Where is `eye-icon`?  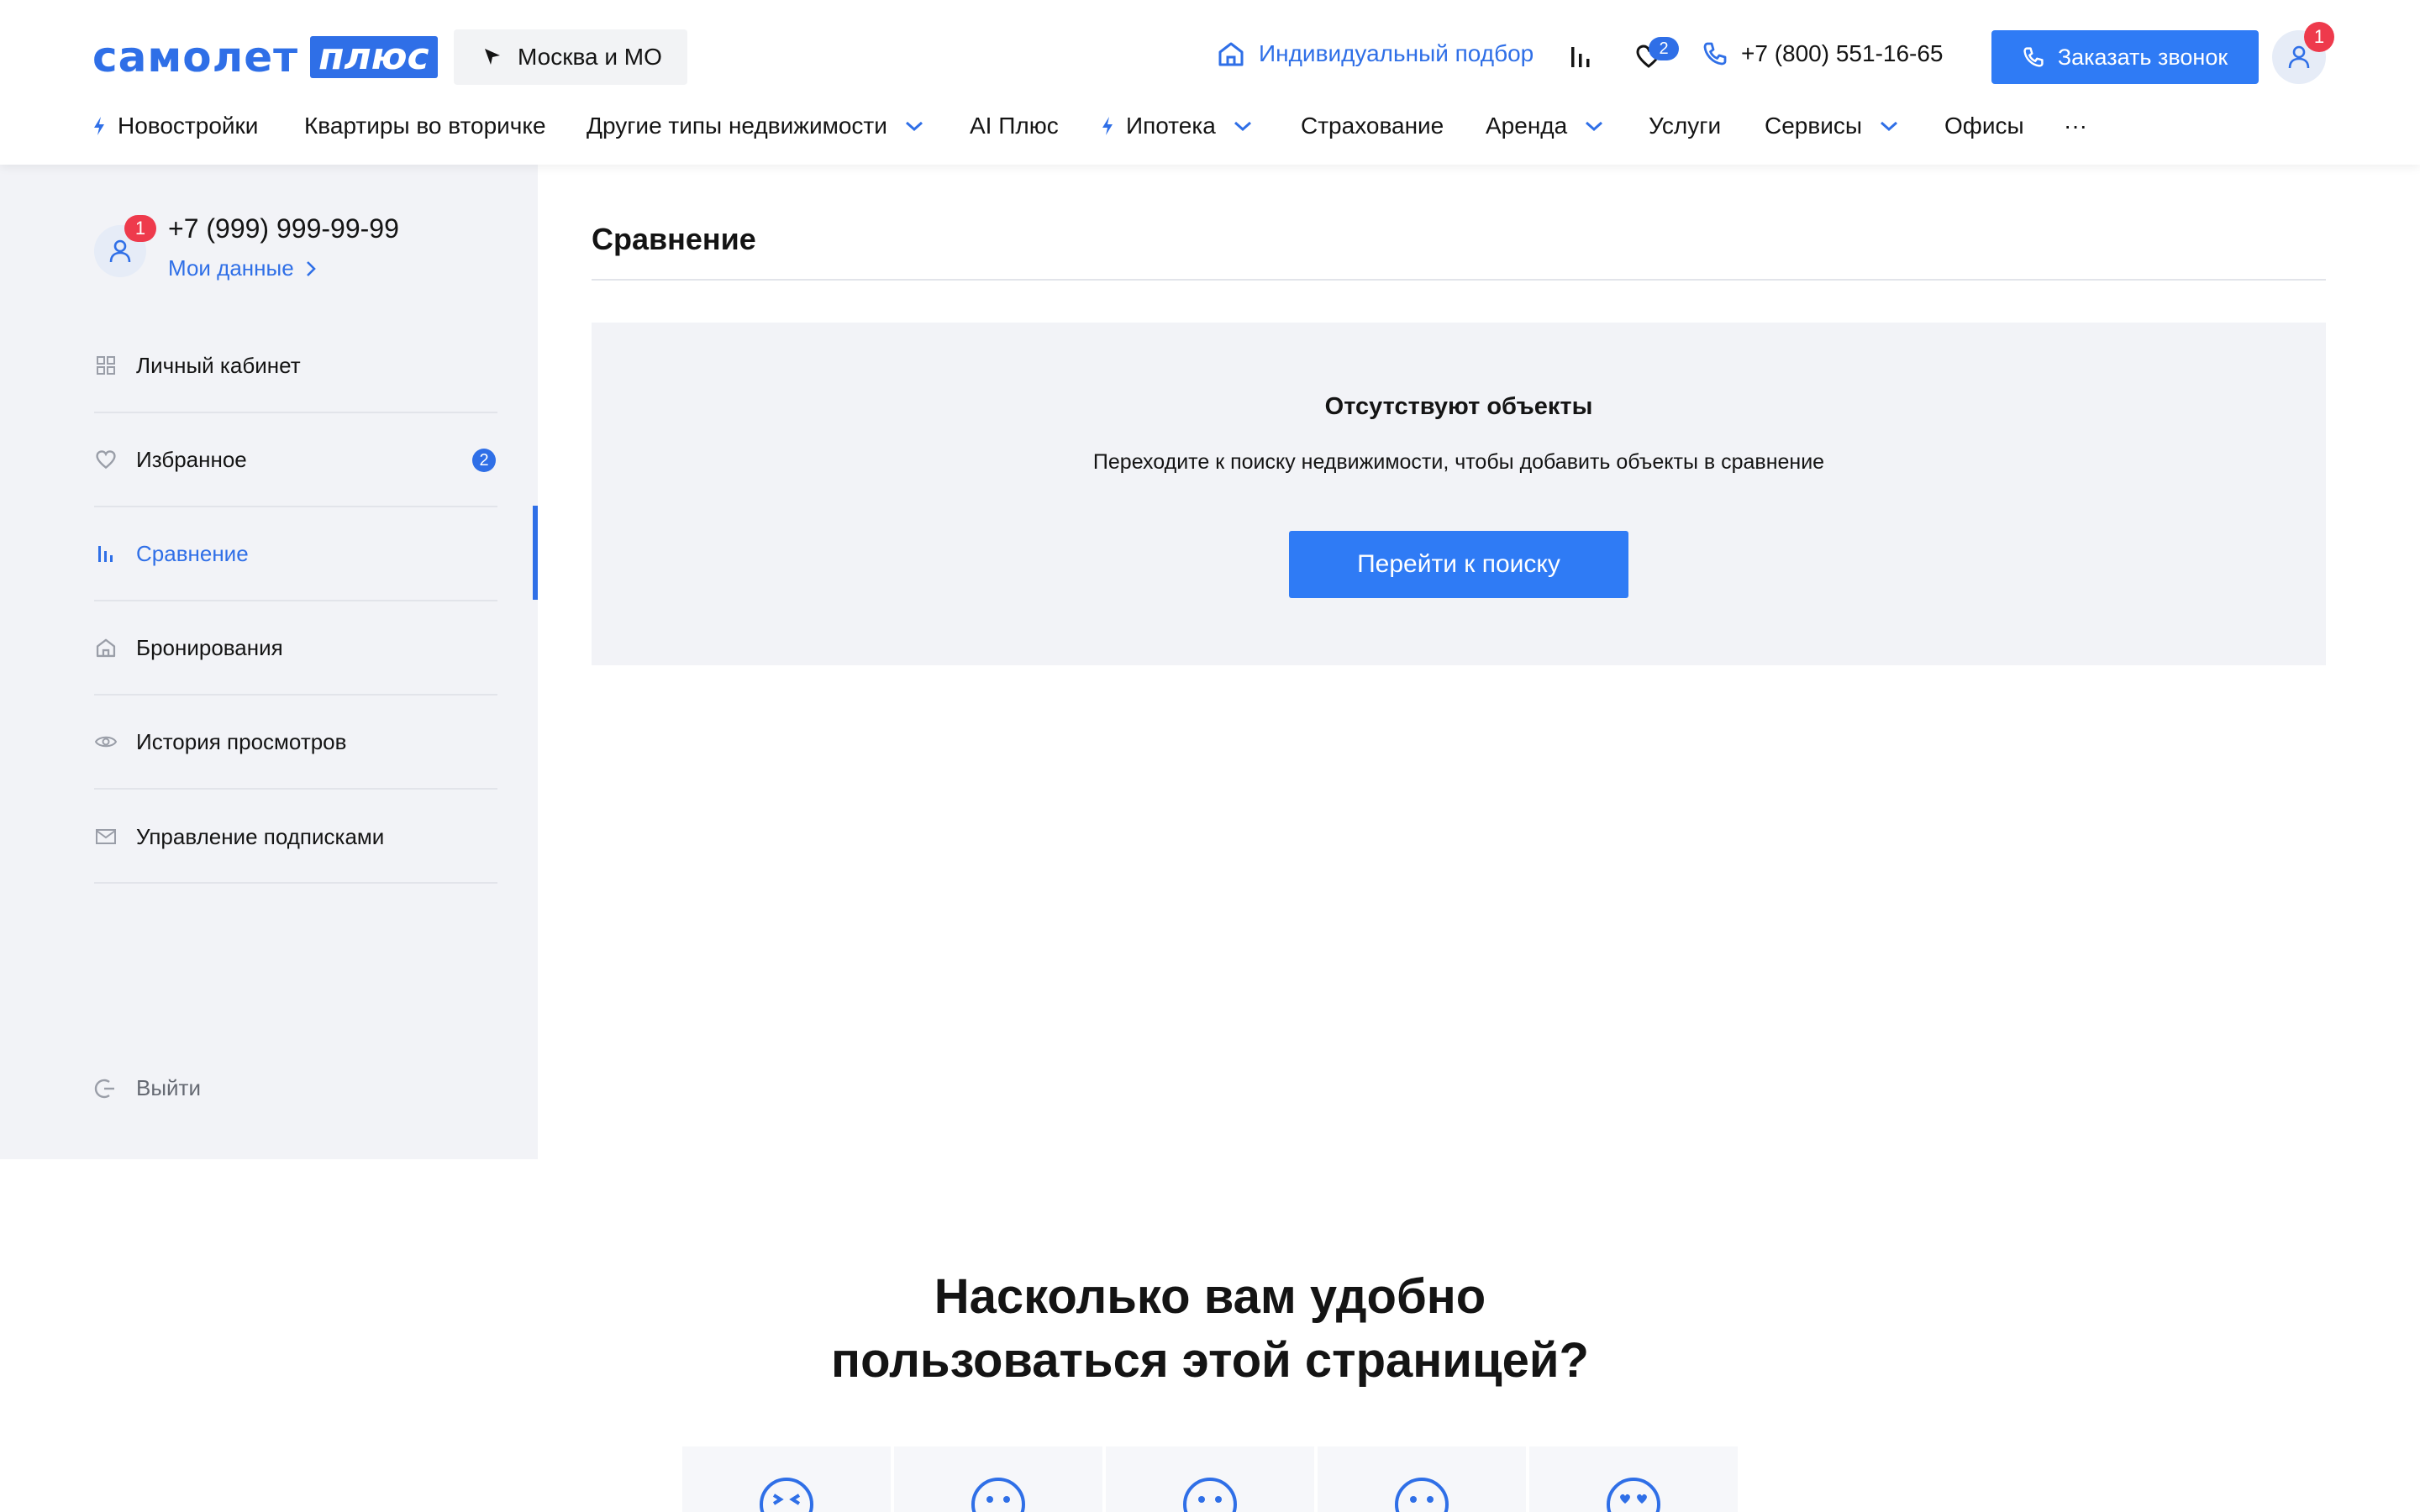
eye-icon is located at coordinates (106, 741).